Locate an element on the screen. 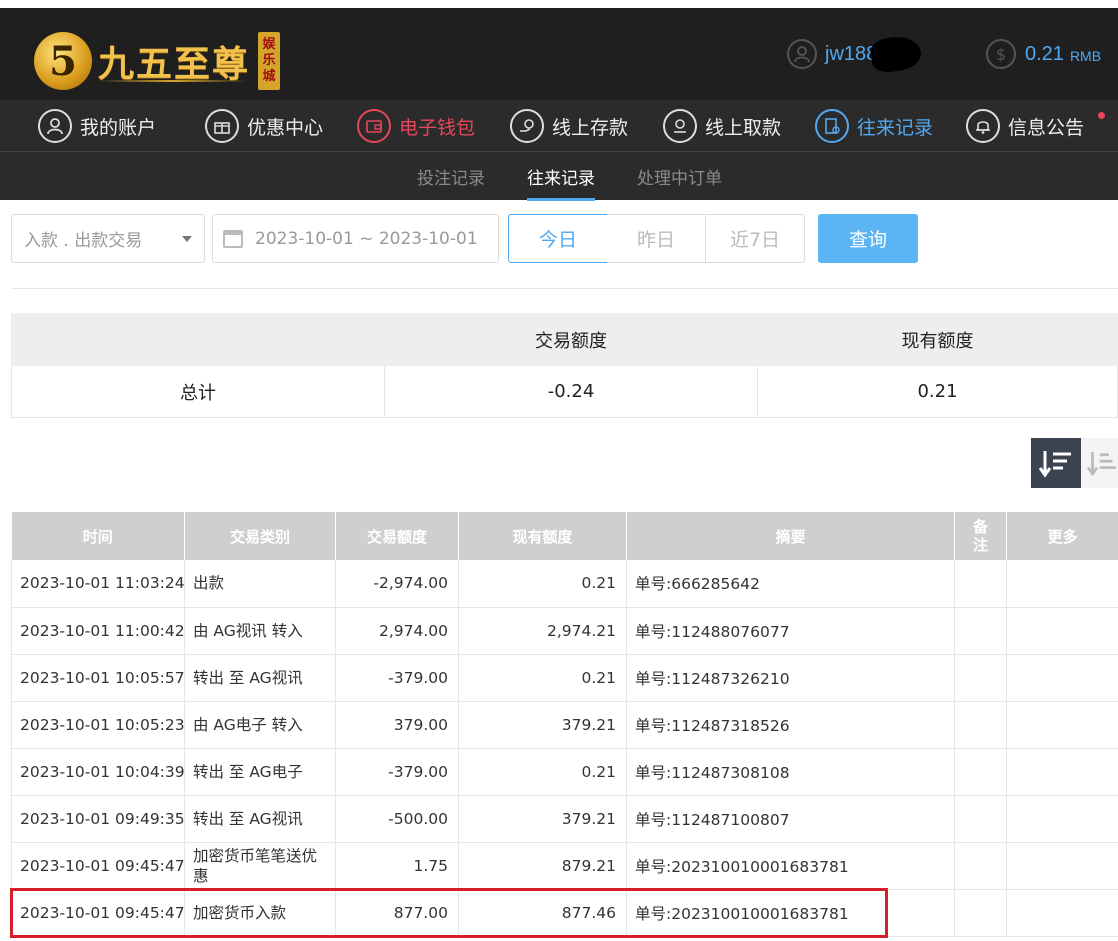 Image resolution: width=1118 pixels, height=941 pixels. top-header: 5 九五至尊 娱 乐 城 is located at coordinates (559, 50).